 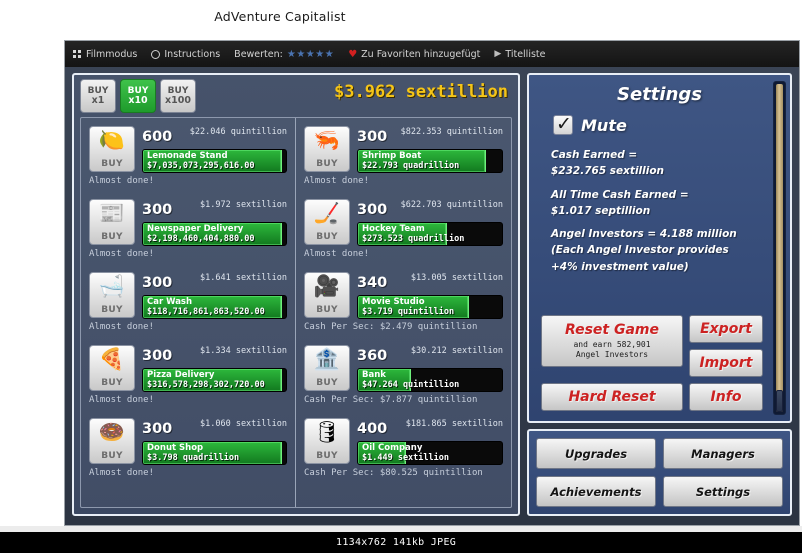 What do you see at coordinates (138, 100) in the screenshot?
I see `buy-x10-bottom: x10` at bounding box center [138, 100].